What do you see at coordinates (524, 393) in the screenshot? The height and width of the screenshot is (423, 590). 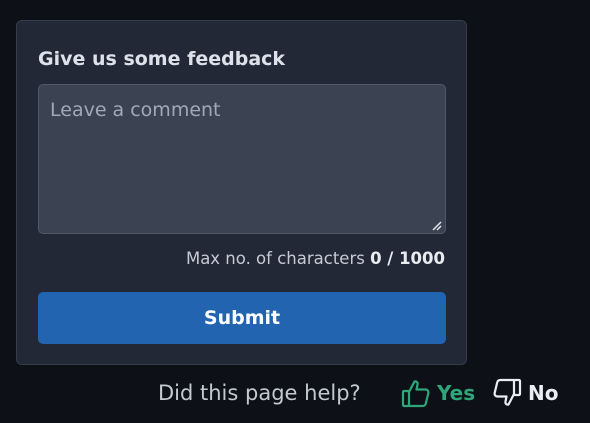 I see `no-button: No` at bounding box center [524, 393].